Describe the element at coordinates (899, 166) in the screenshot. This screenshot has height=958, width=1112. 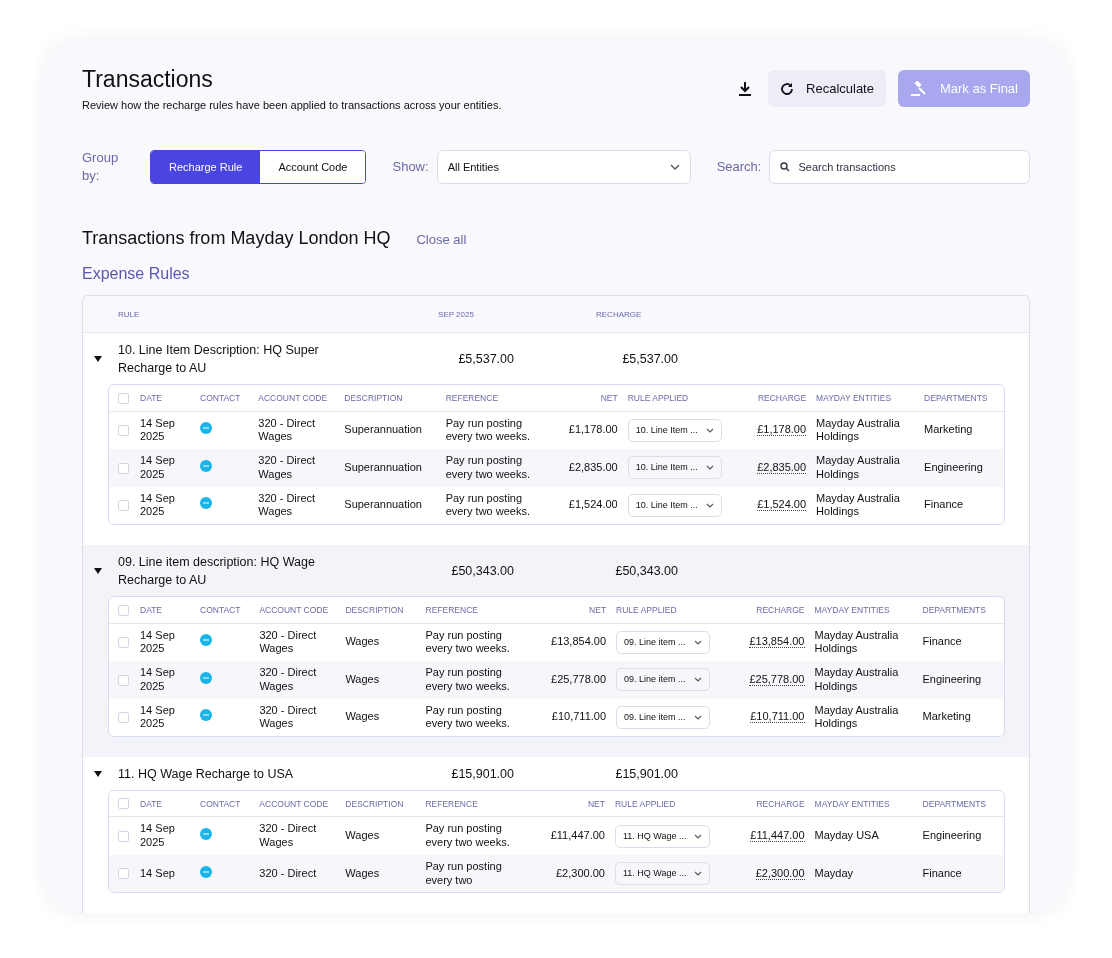
I see `search-field: Search transactions` at that location.